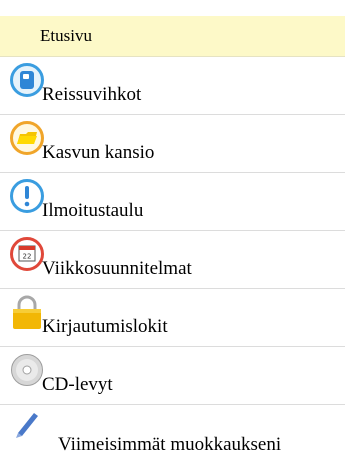  I want to click on calendar-icon: 22, so click(27, 254).